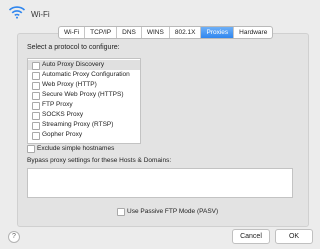  What do you see at coordinates (72, 32) in the screenshot?
I see `tab-wifi: Wi-Fi` at bounding box center [72, 32].